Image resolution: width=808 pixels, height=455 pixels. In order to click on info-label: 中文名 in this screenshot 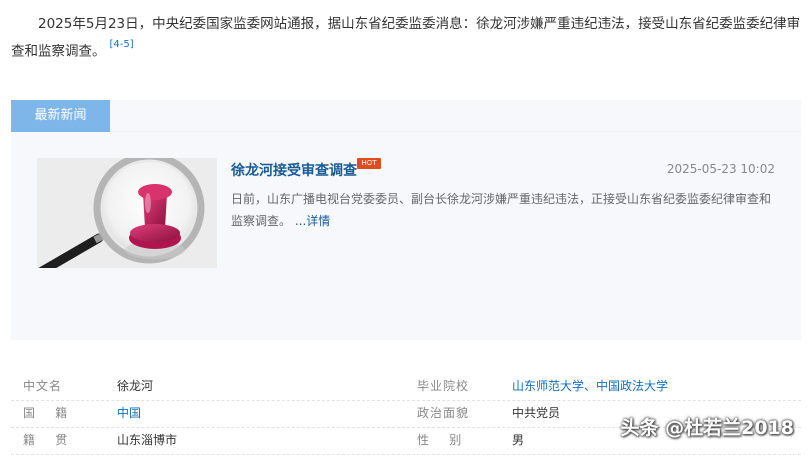, I will do `click(43, 386)`.